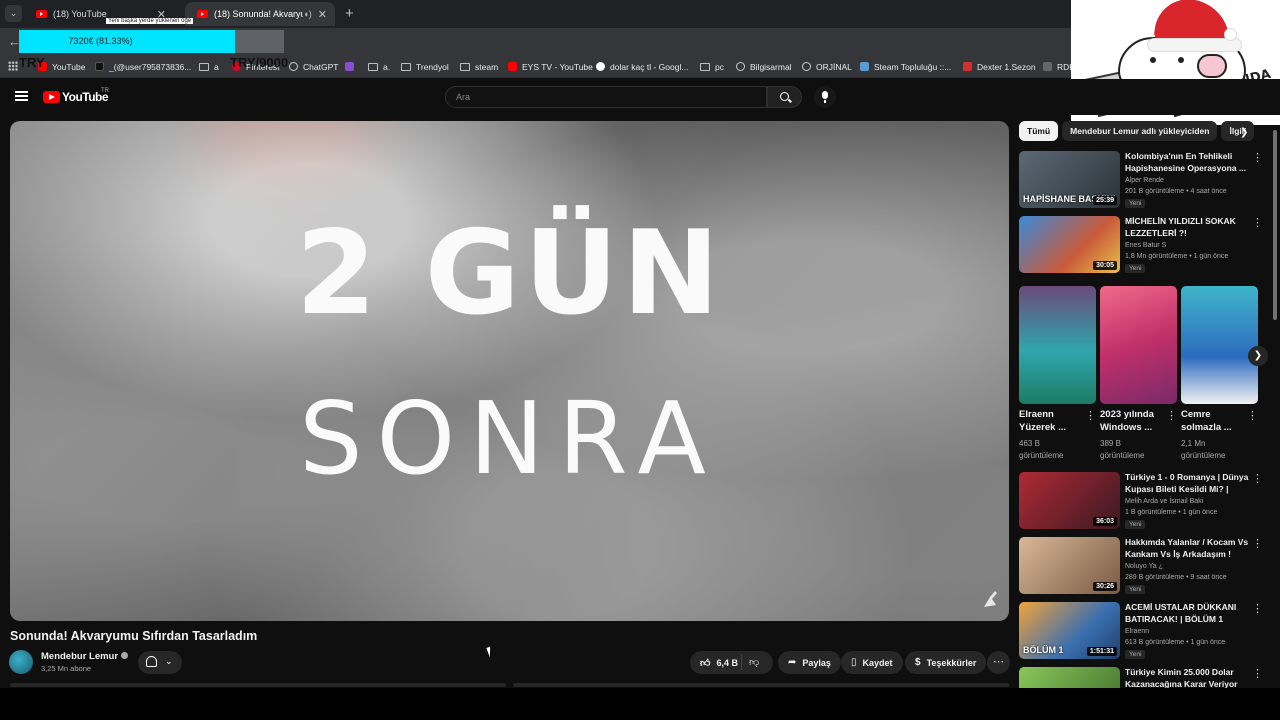 The width and height of the screenshot is (1280, 720). What do you see at coordinates (169, 661) in the screenshot?
I see `chevron-down-icon: ⌄` at bounding box center [169, 661].